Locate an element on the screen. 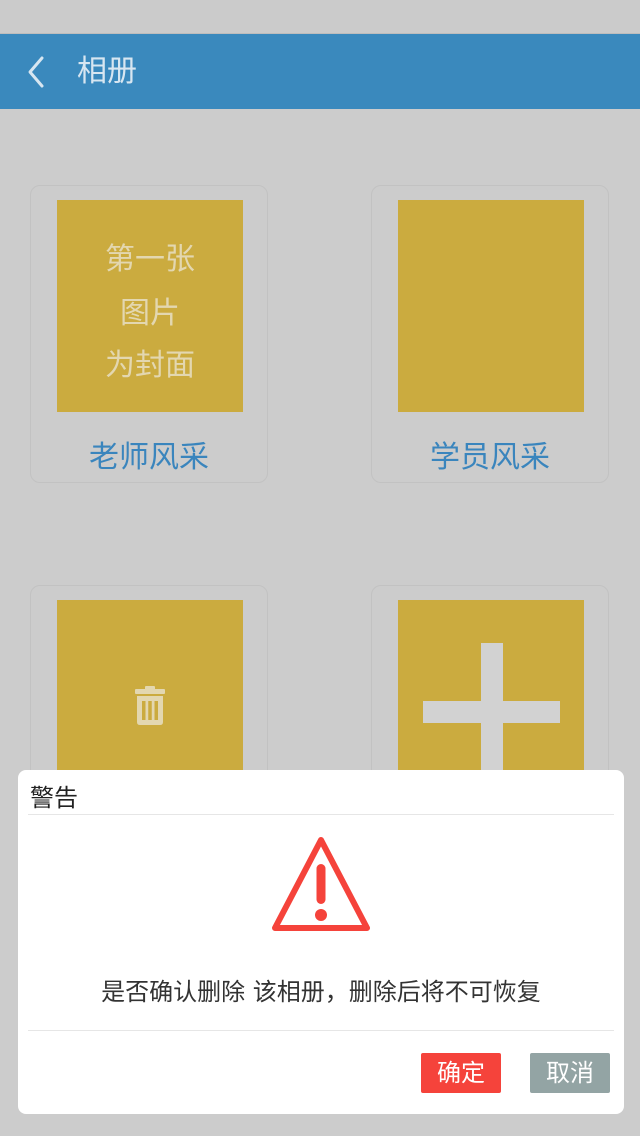  chevron-left-icon is located at coordinates (36, 72).